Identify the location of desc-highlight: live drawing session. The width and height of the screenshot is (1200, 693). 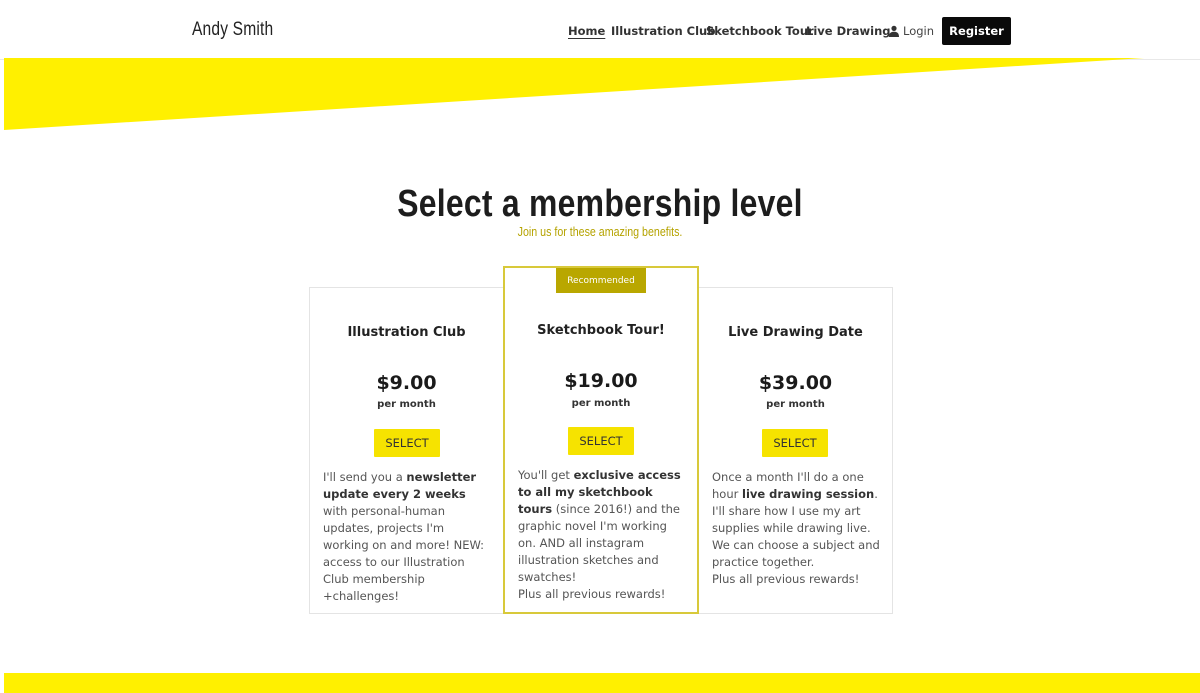
(808, 494).